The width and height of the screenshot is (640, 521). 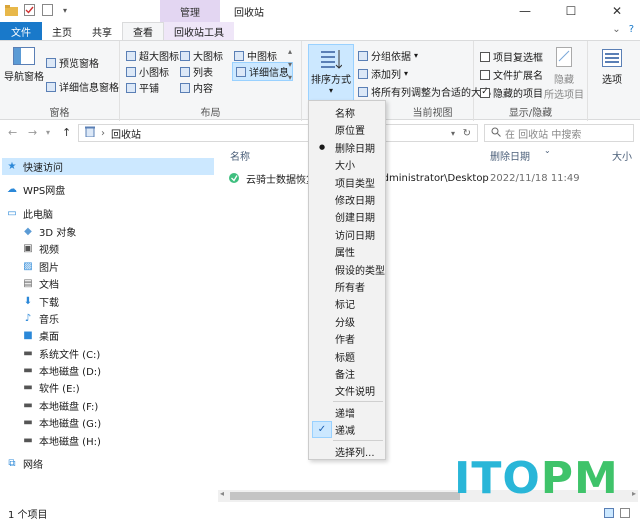 What do you see at coordinates (511, 74) in the screenshot?
I see `file-extensions-toggle: 文件扩展名` at bounding box center [511, 74].